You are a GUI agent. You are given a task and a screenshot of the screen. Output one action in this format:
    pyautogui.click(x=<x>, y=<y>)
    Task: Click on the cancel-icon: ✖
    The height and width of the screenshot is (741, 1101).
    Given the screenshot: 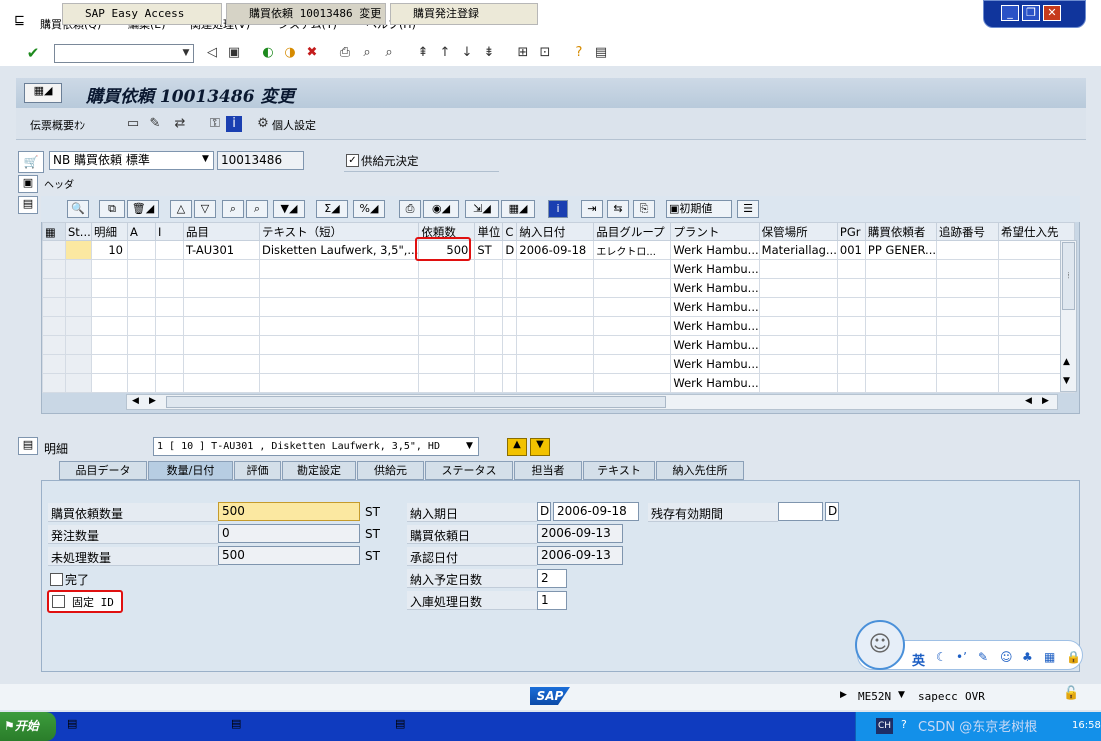 What is the action you would take?
    pyautogui.click(x=312, y=53)
    